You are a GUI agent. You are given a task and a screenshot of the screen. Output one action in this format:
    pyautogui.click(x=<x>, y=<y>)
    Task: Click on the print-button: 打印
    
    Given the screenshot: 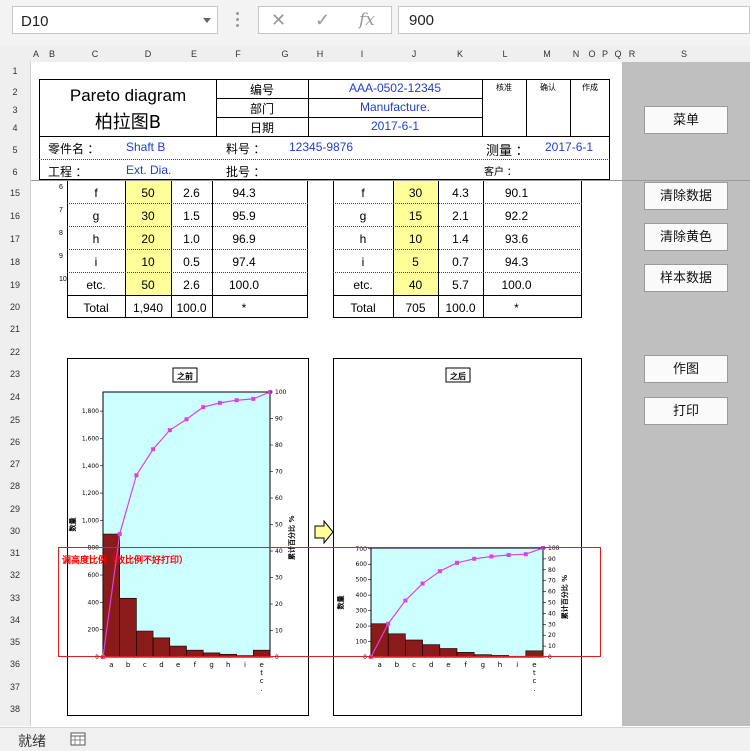 What is the action you would take?
    pyautogui.click(x=686, y=411)
    